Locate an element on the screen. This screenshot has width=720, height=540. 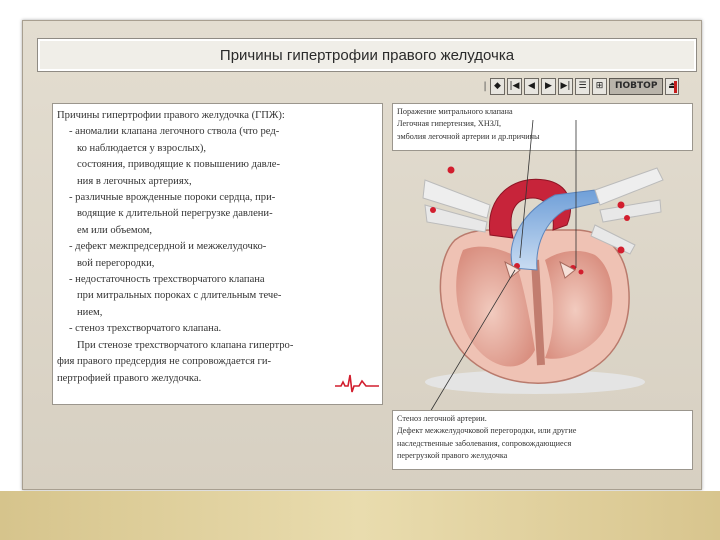
text-line: - дефект межпредсердной и межжелудочко- is located at coordinates (168, 247).